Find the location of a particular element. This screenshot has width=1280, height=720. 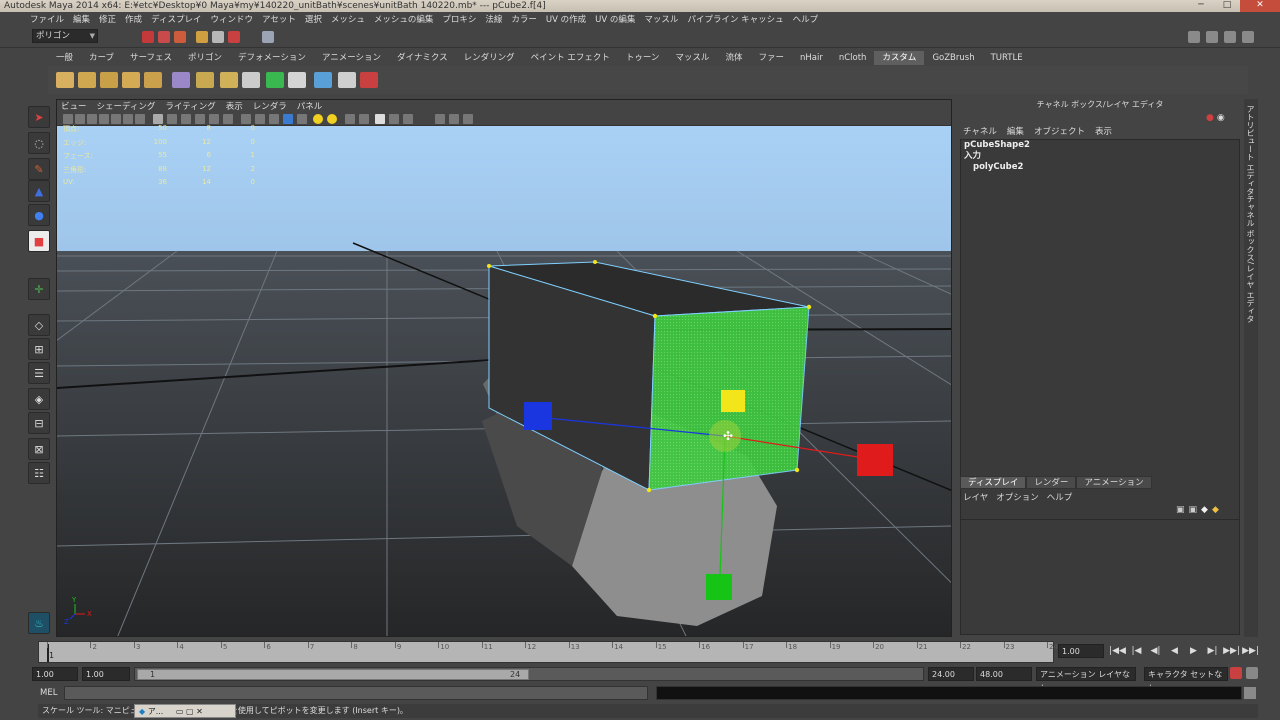

ambient-occlusion-icon is located at coordinates (380, 119).